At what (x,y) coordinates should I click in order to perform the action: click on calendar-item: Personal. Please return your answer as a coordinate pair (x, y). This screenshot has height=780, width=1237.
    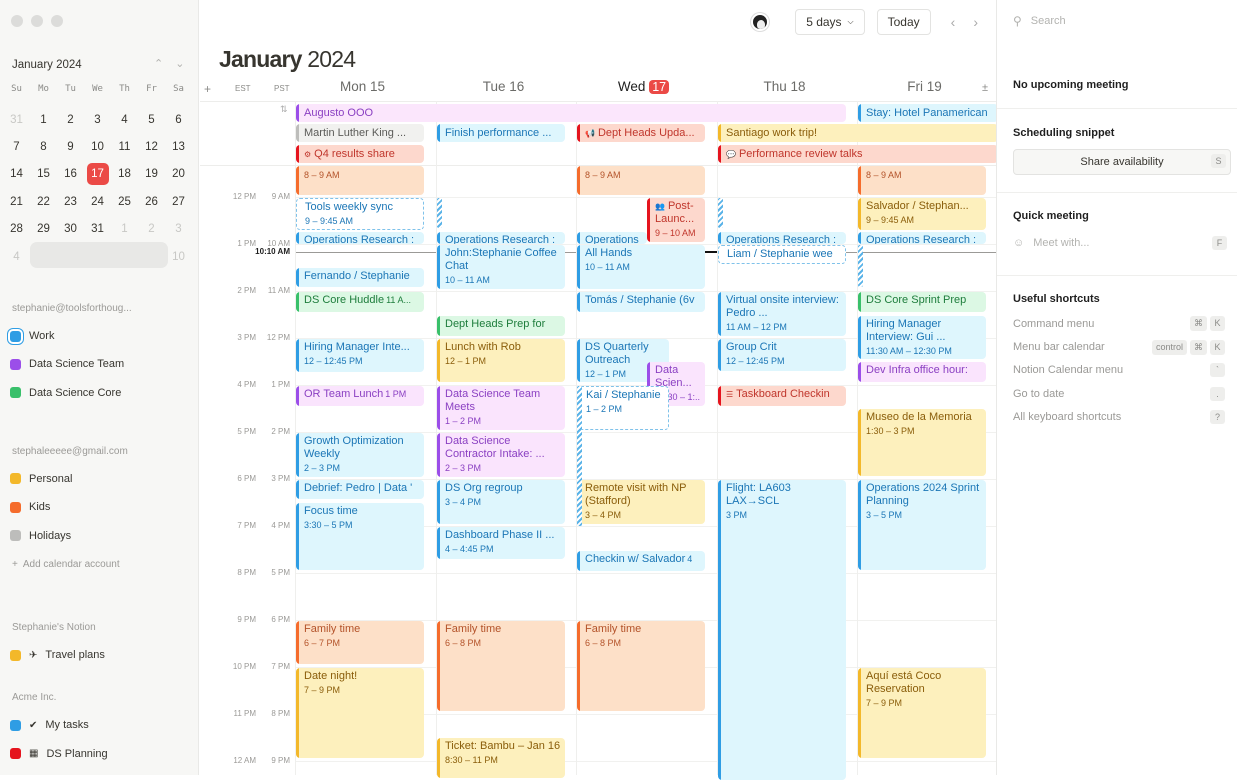
    Looking at the image, I should click on (41, 479).